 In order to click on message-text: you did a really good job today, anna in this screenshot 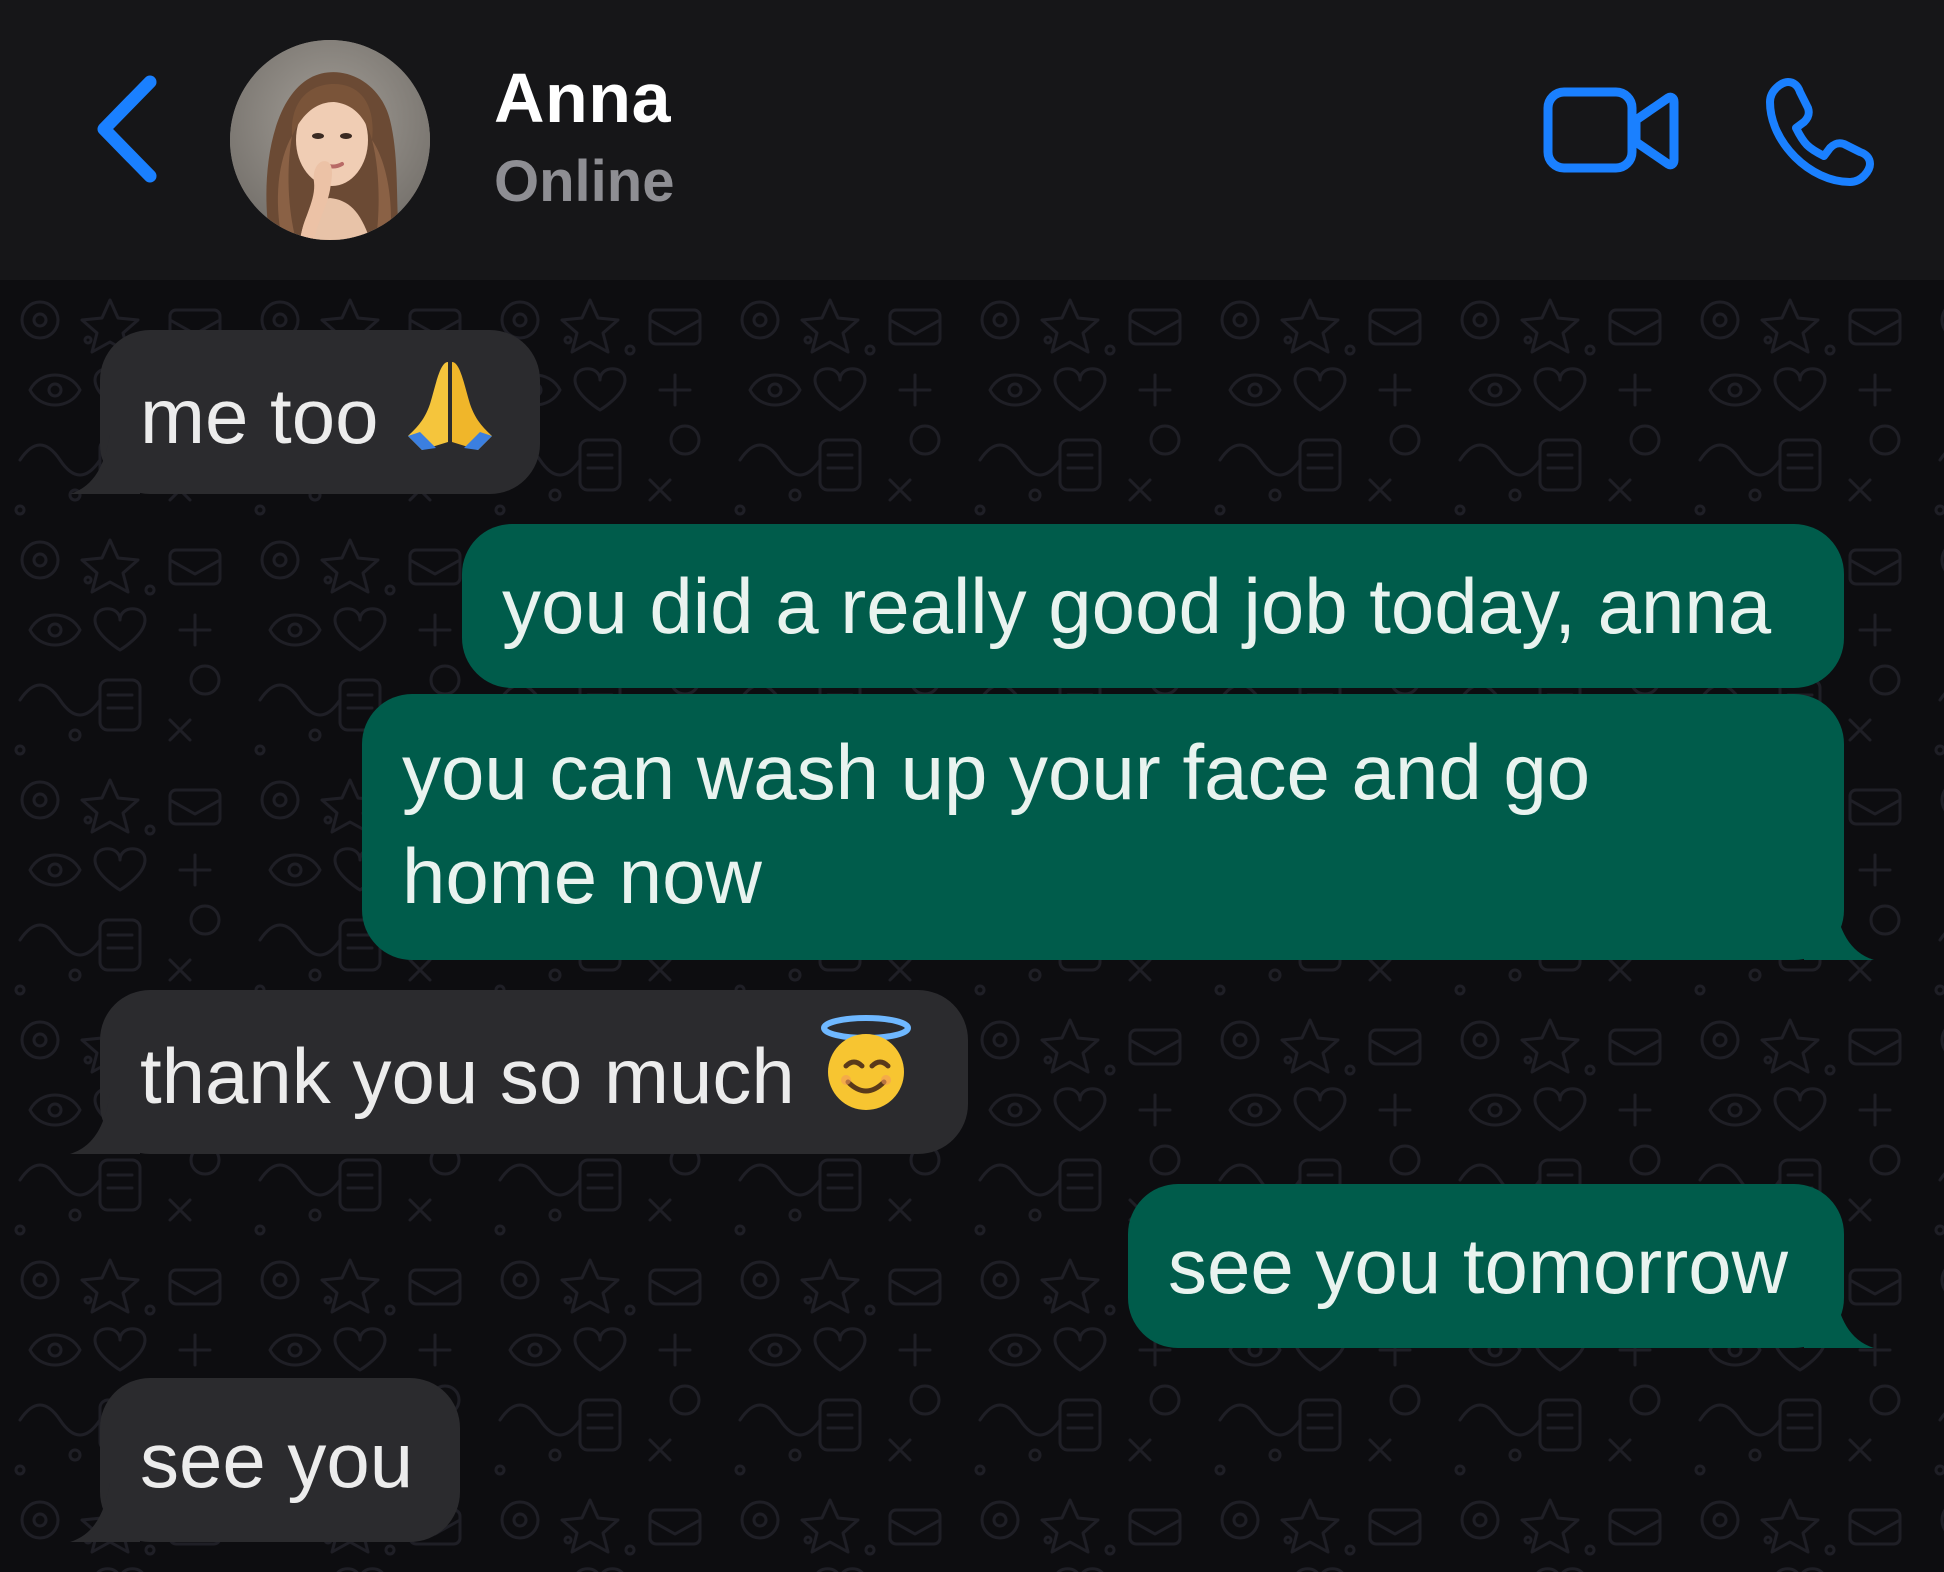, I will do `click(1137, 606)`.